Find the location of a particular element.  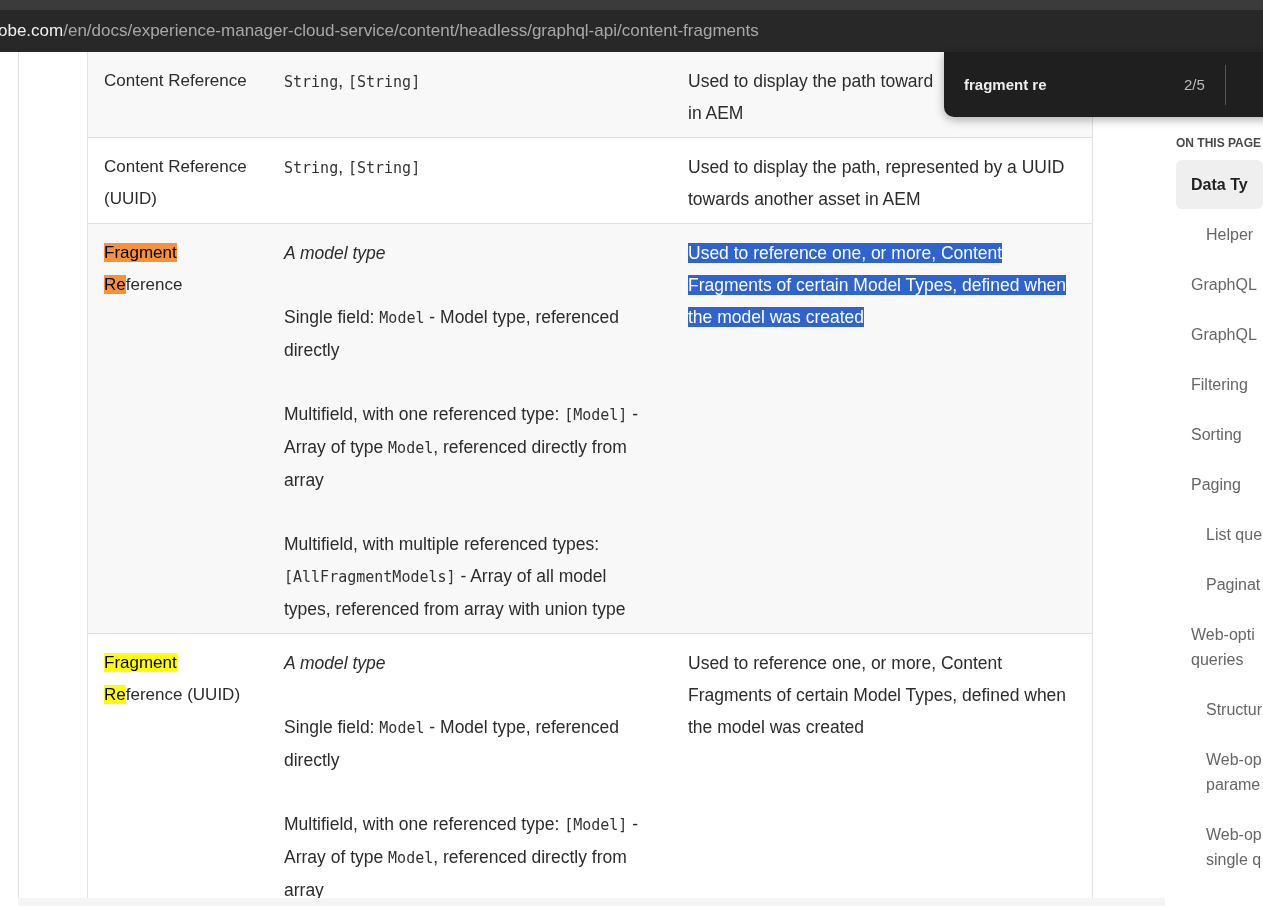

table-cell-text: Fragment Reference is located at coordinates (143, 269).